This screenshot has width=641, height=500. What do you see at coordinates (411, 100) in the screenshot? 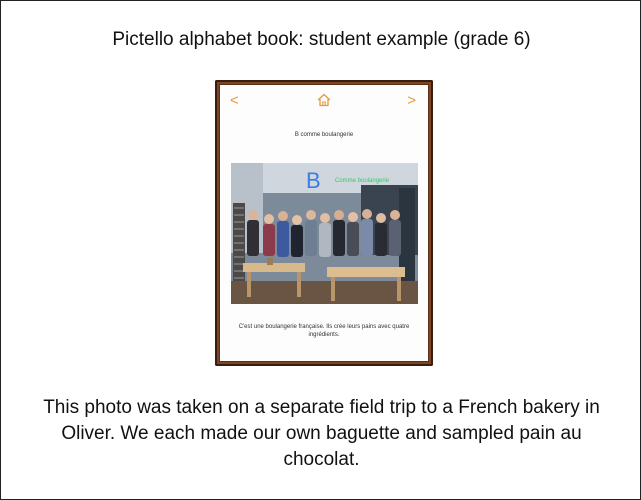
I see `forward-chevron-icon: >` at bounding box center [411, 100].